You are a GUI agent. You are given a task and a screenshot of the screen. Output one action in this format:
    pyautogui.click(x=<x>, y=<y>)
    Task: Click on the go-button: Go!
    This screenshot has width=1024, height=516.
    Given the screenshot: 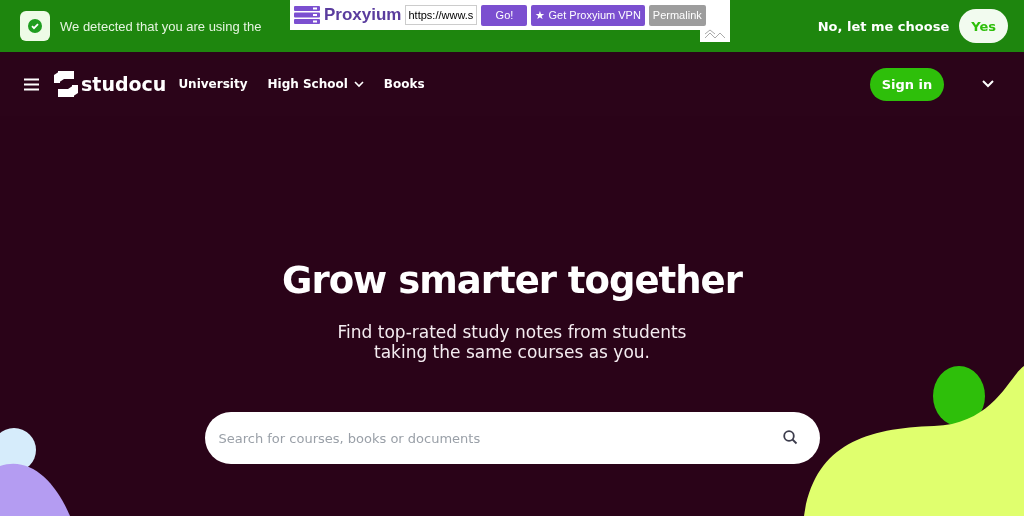 What is the action you would take?
    pyautogui.click(x=504, y=15)
    